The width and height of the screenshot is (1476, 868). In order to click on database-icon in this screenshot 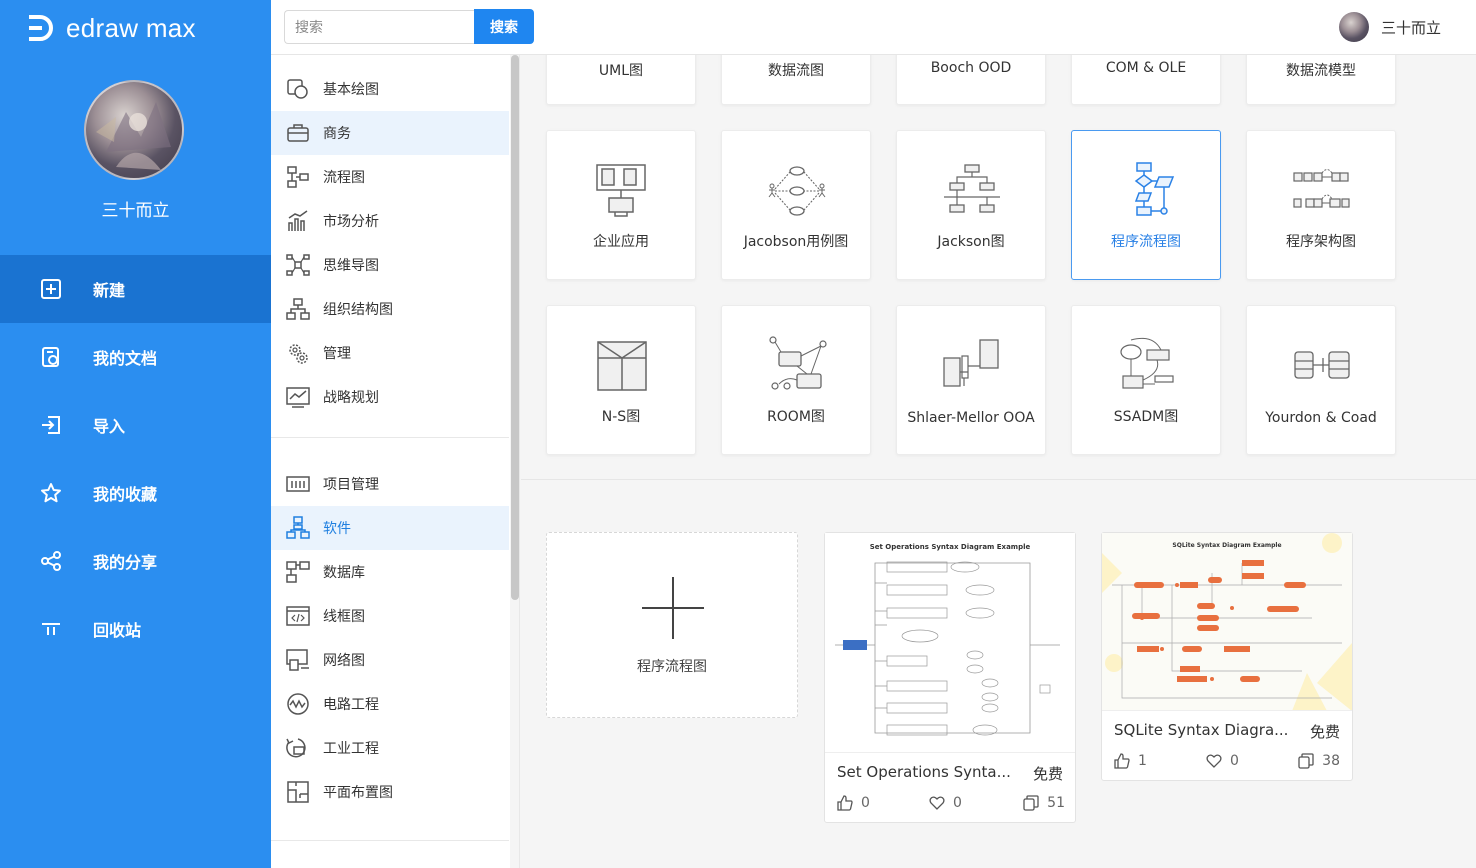, I will do `click(298, 572)`.